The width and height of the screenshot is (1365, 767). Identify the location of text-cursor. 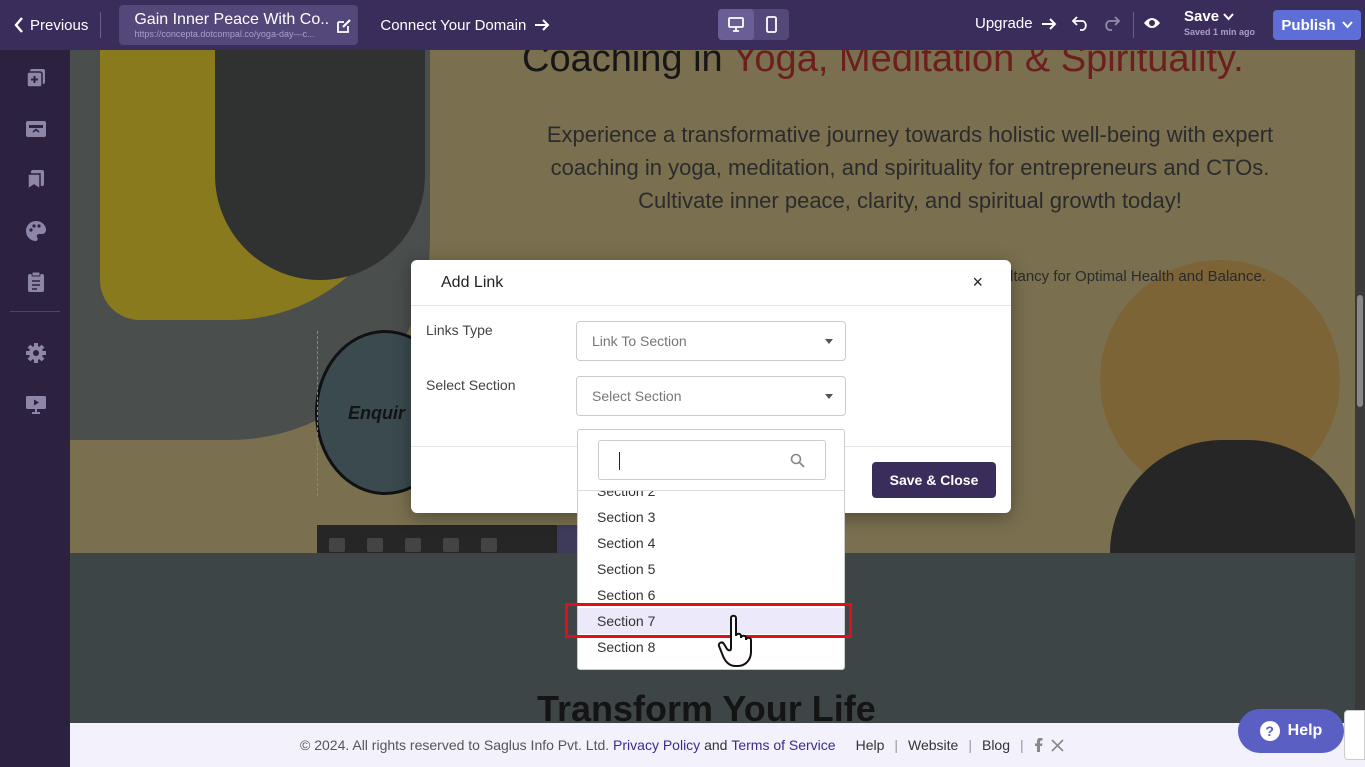
(619, 461).